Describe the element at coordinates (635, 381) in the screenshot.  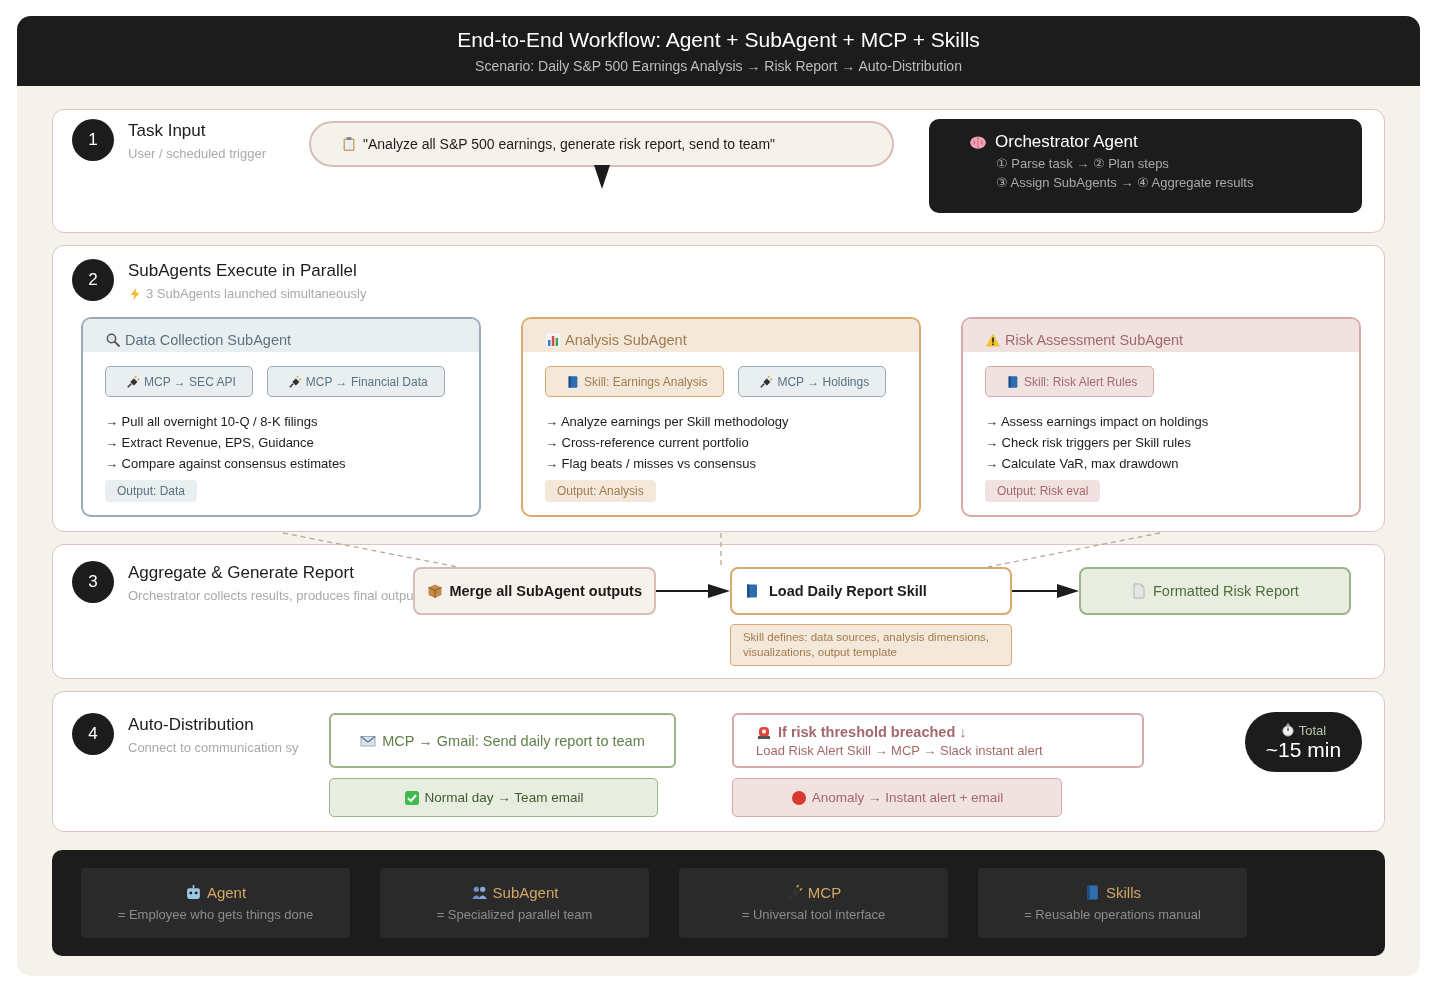
I see `skill-tag: Skill: Earnings Analysis` at that location.